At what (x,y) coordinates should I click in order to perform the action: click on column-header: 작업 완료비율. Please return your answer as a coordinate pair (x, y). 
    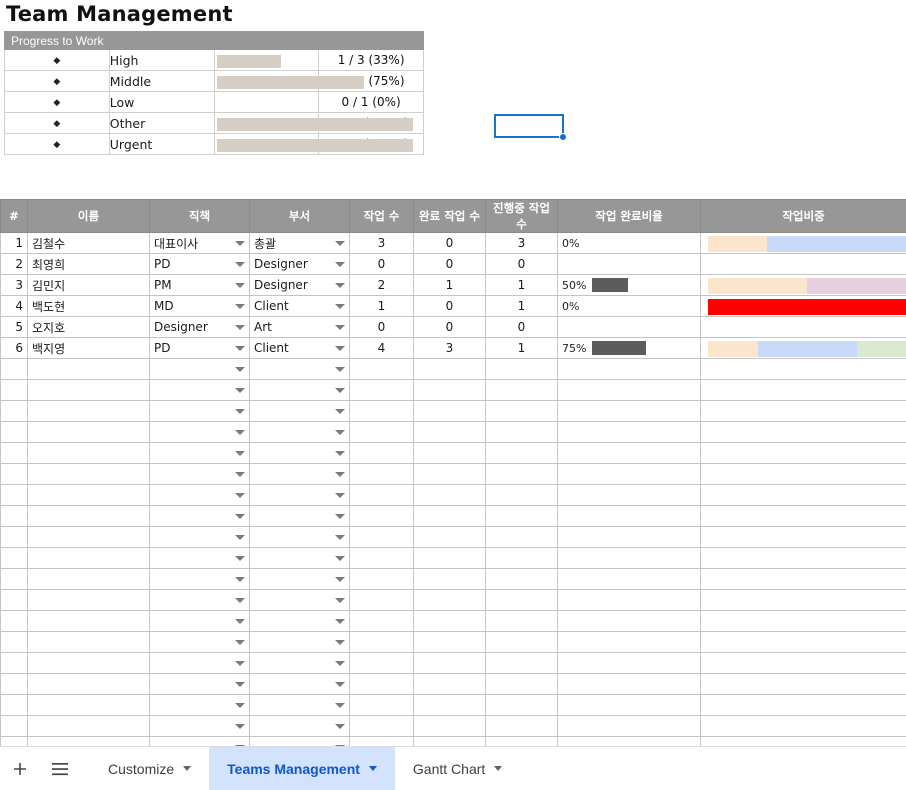
    Looking at the image, I should click on (629, 216).